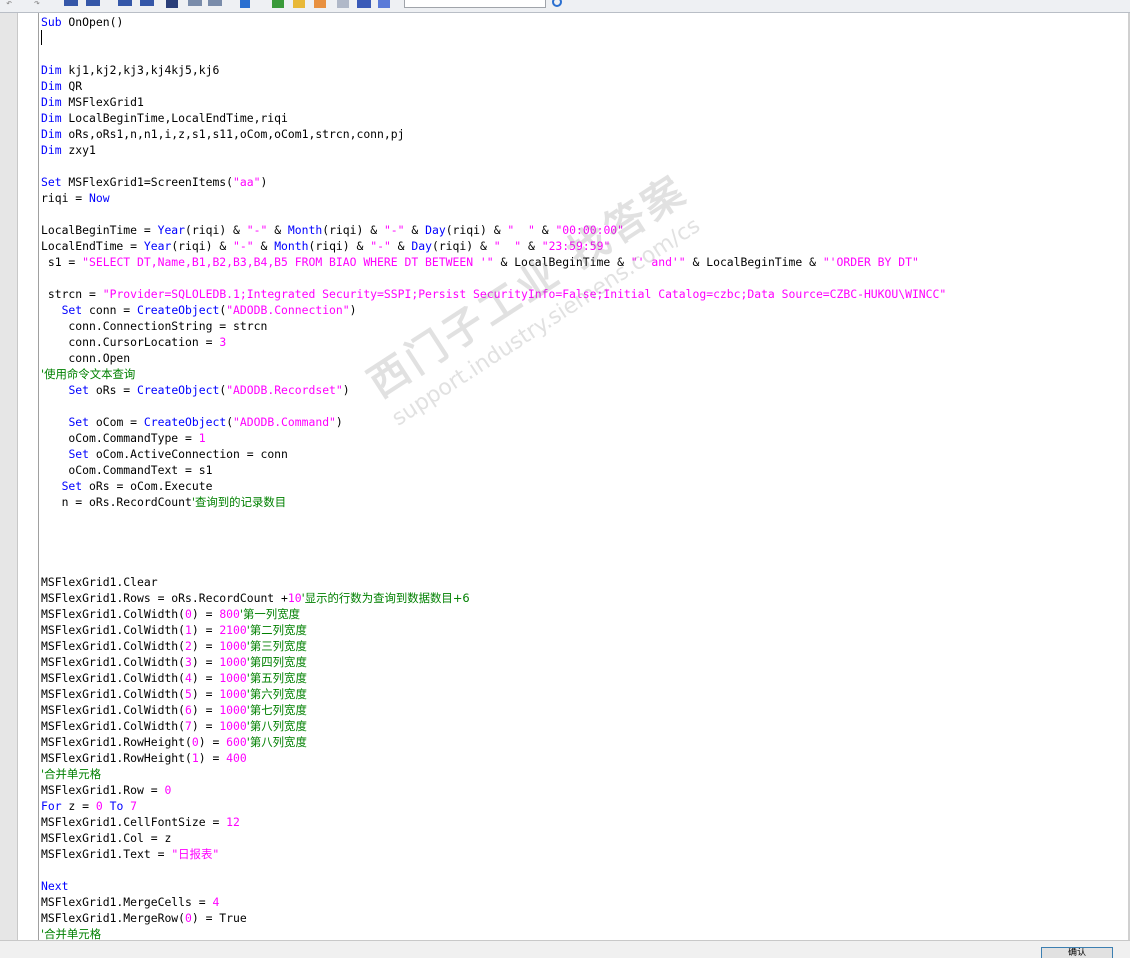 The image size is (1130, 958). Describe the element at coordinates (71, 3) in the screenshot. I see `indent-icon` at that location.